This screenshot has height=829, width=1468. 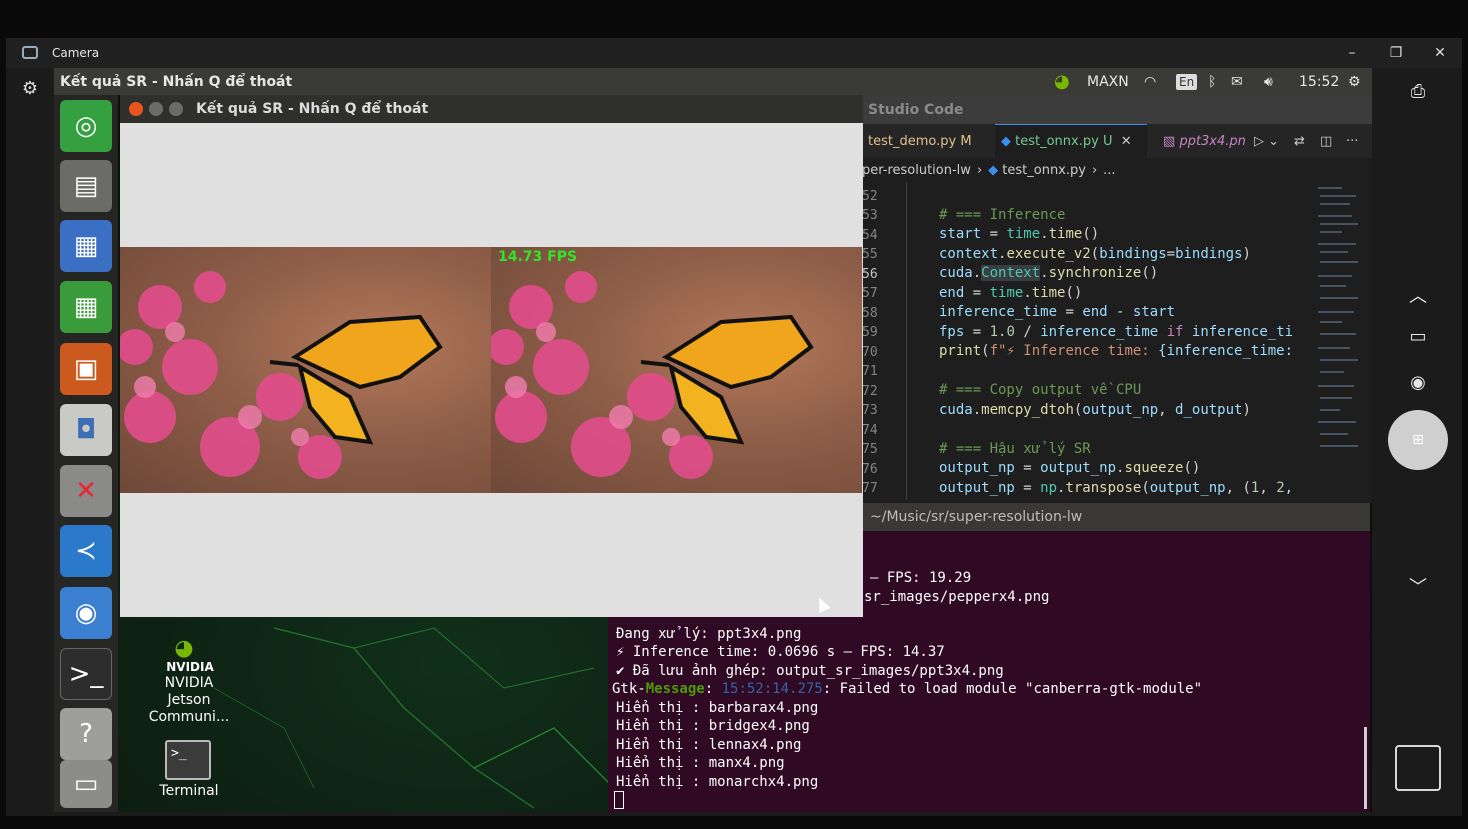 I want to click on terminal-line: Hiển thị : bridgex4.png, so click(x=713, y=726).